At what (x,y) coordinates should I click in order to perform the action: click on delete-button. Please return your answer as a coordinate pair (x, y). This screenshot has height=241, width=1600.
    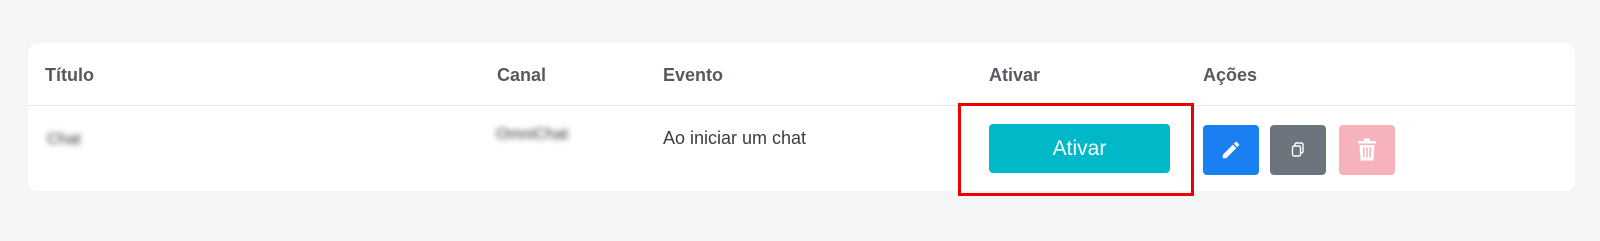
    Looking at the image, I should click on (1367, 150).